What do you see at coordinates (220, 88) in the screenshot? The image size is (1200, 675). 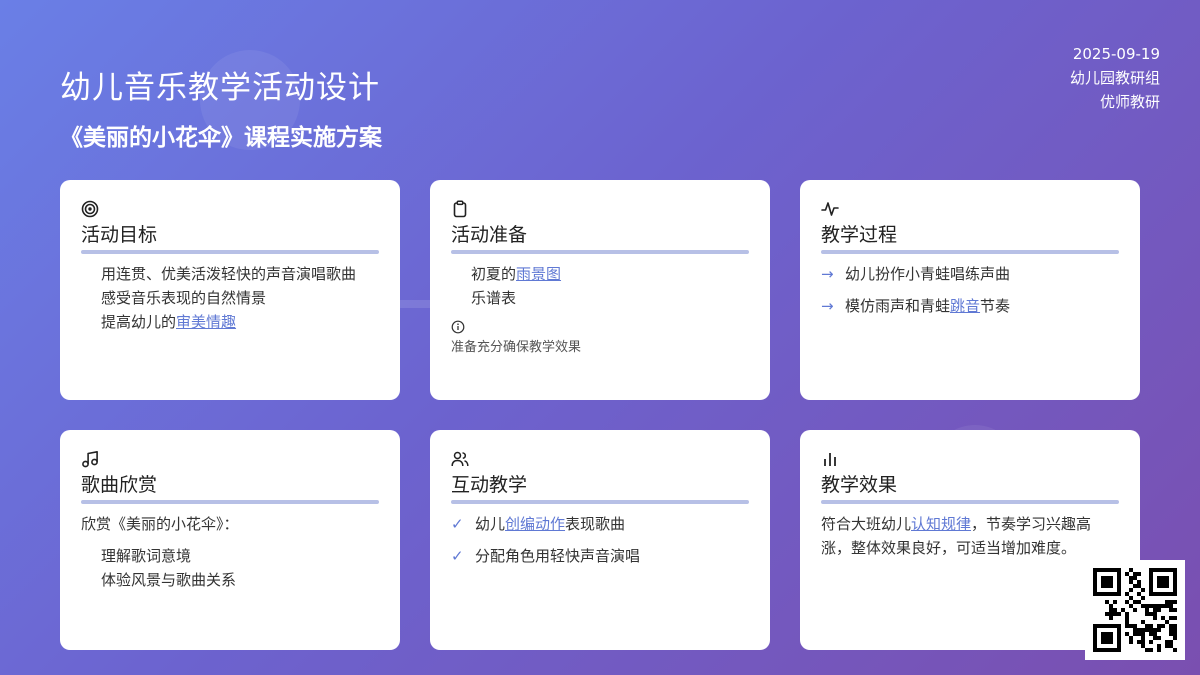 I see `page-title: 幼儿音乐教学活动设计` at bounding box center [220, 88].